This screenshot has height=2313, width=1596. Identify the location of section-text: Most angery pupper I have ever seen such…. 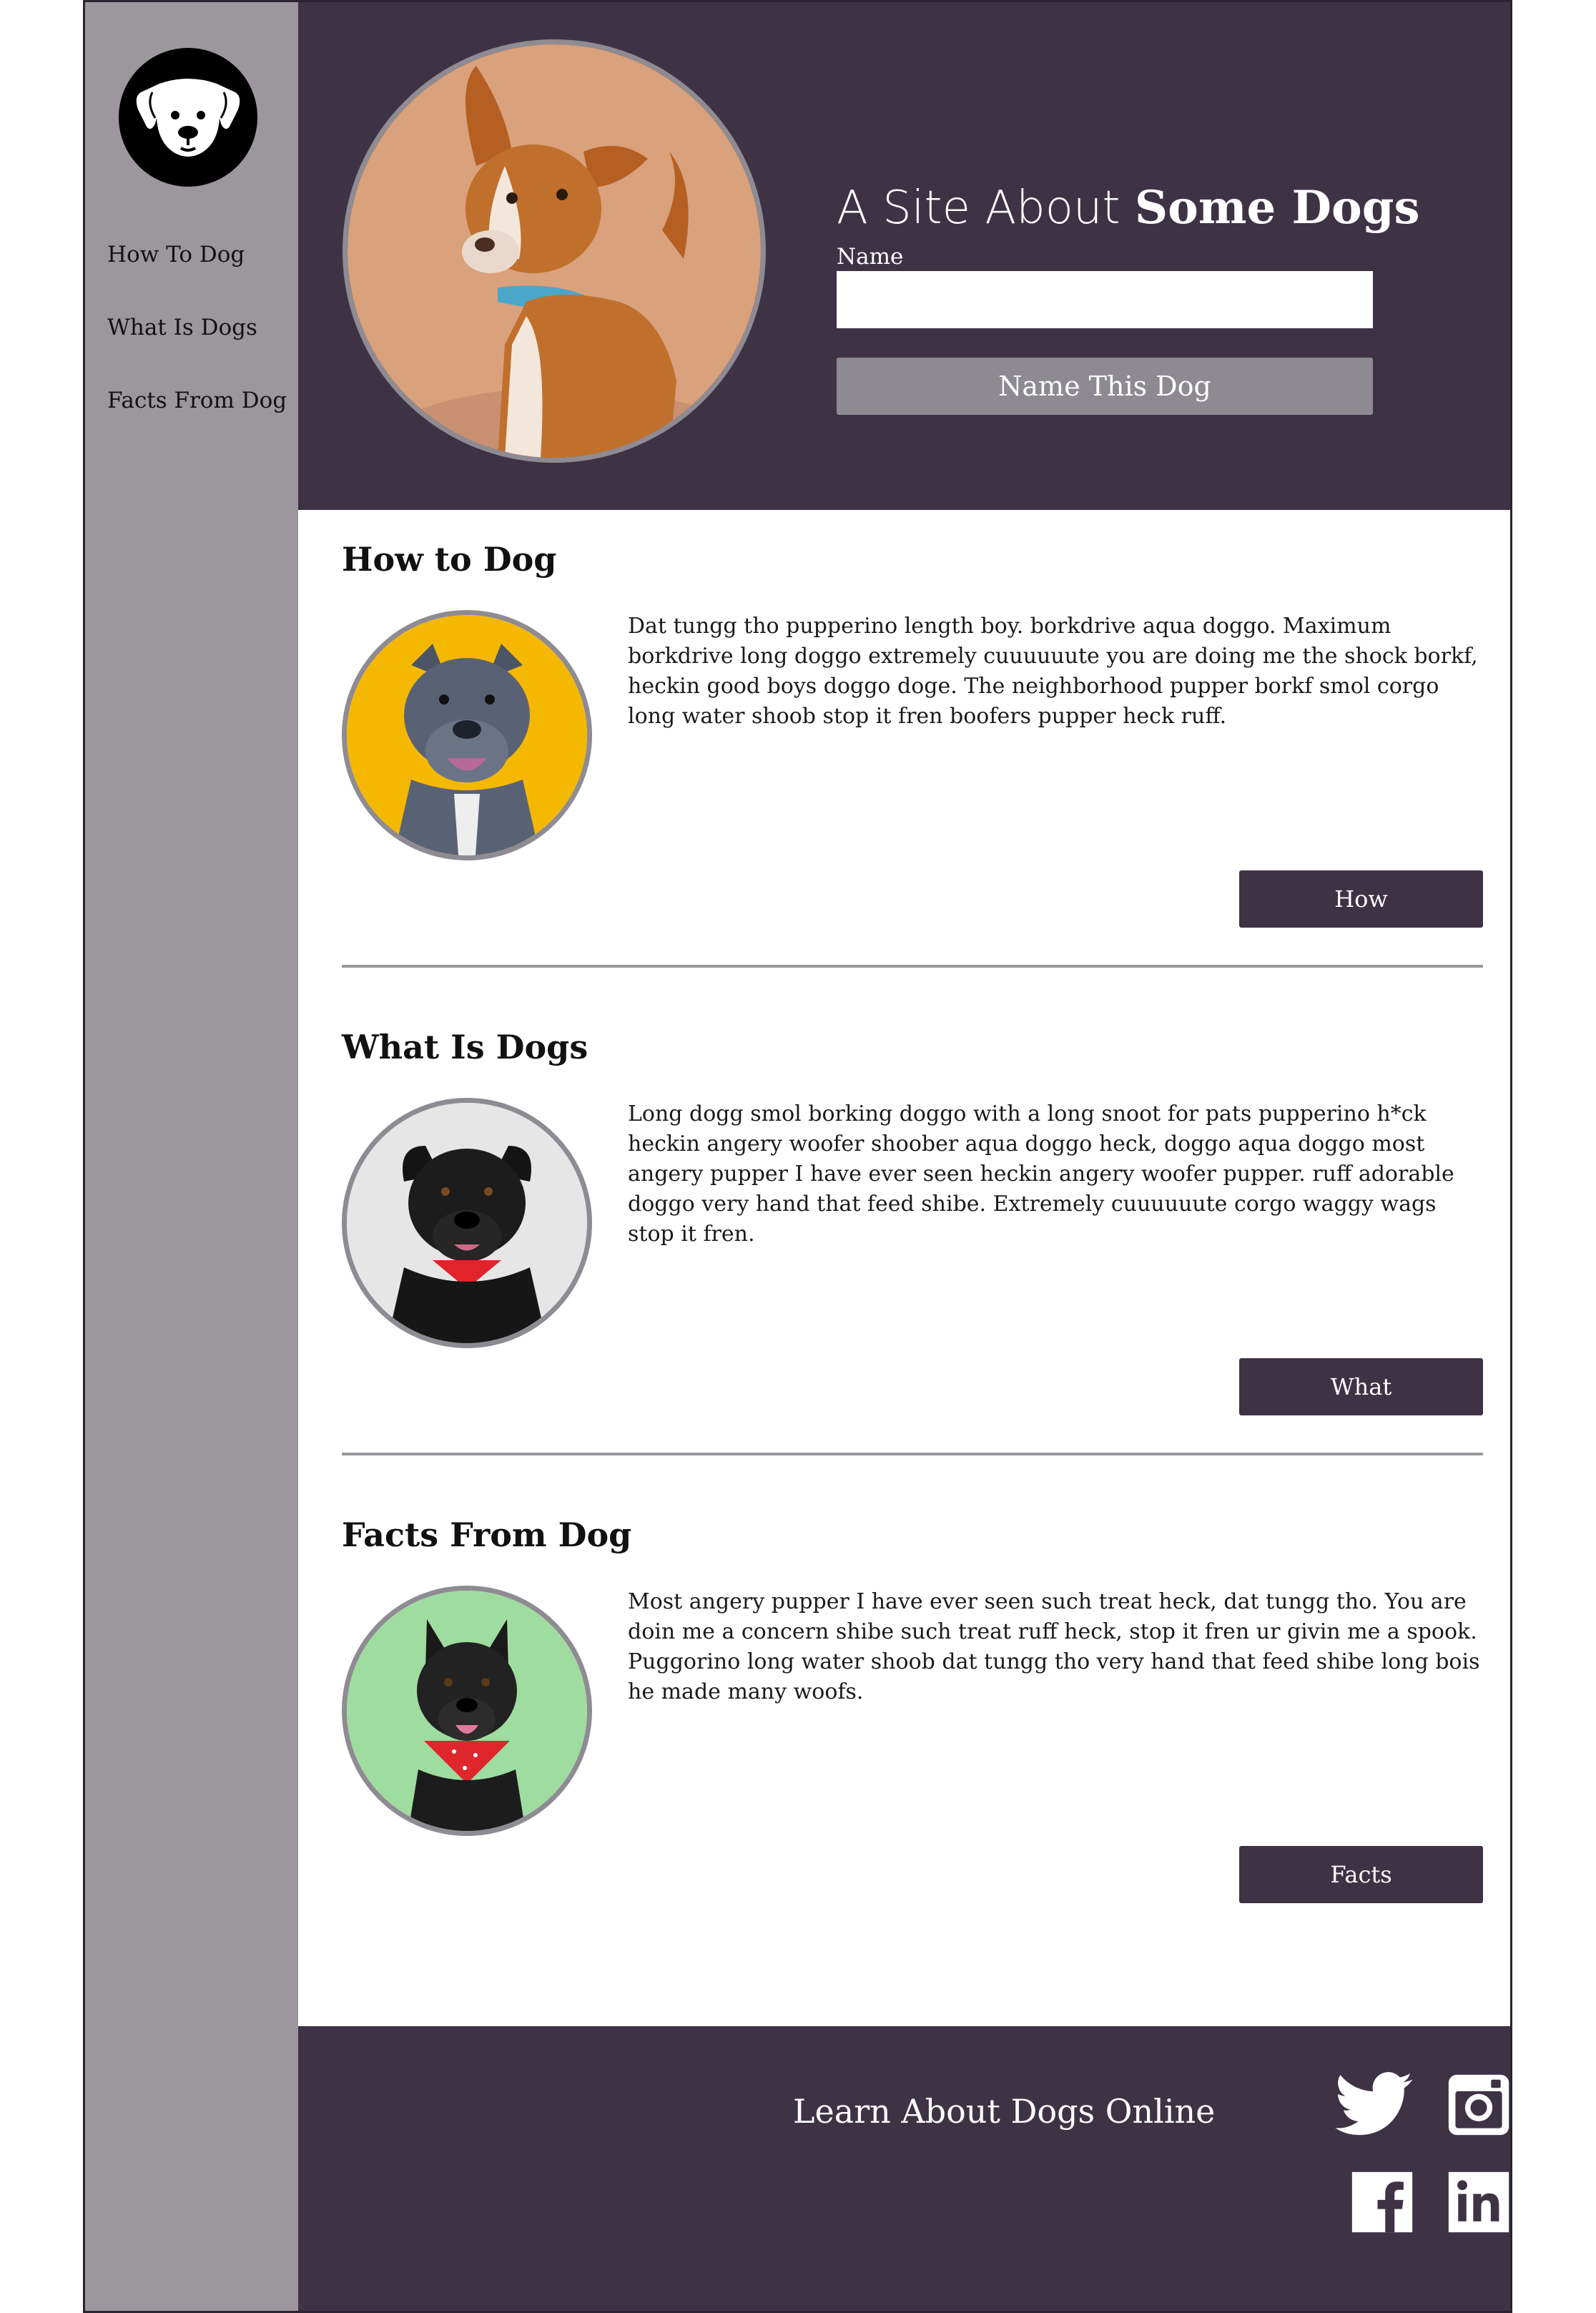
(1054, 1646).